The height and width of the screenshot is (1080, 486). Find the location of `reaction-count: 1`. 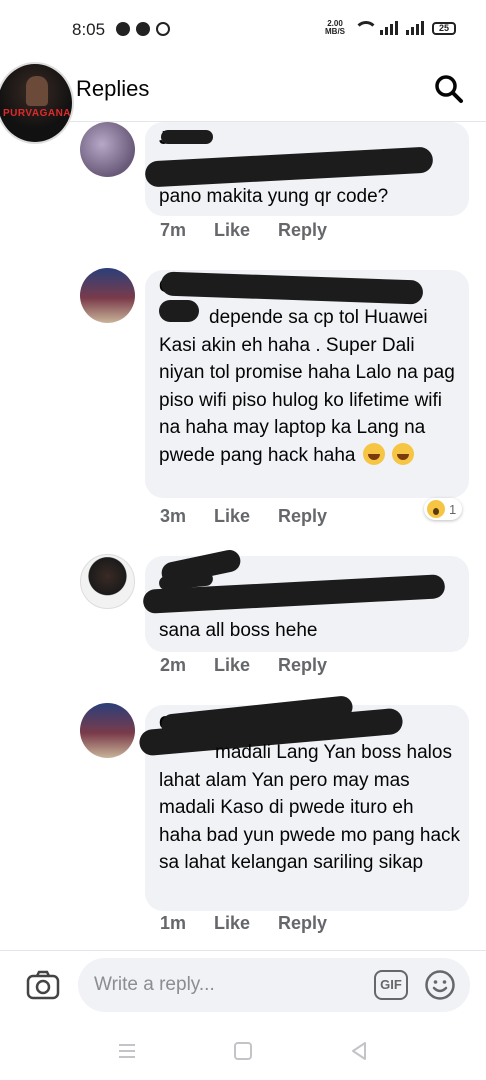

reaction-count: 1 is located at coordinates (453, 509).